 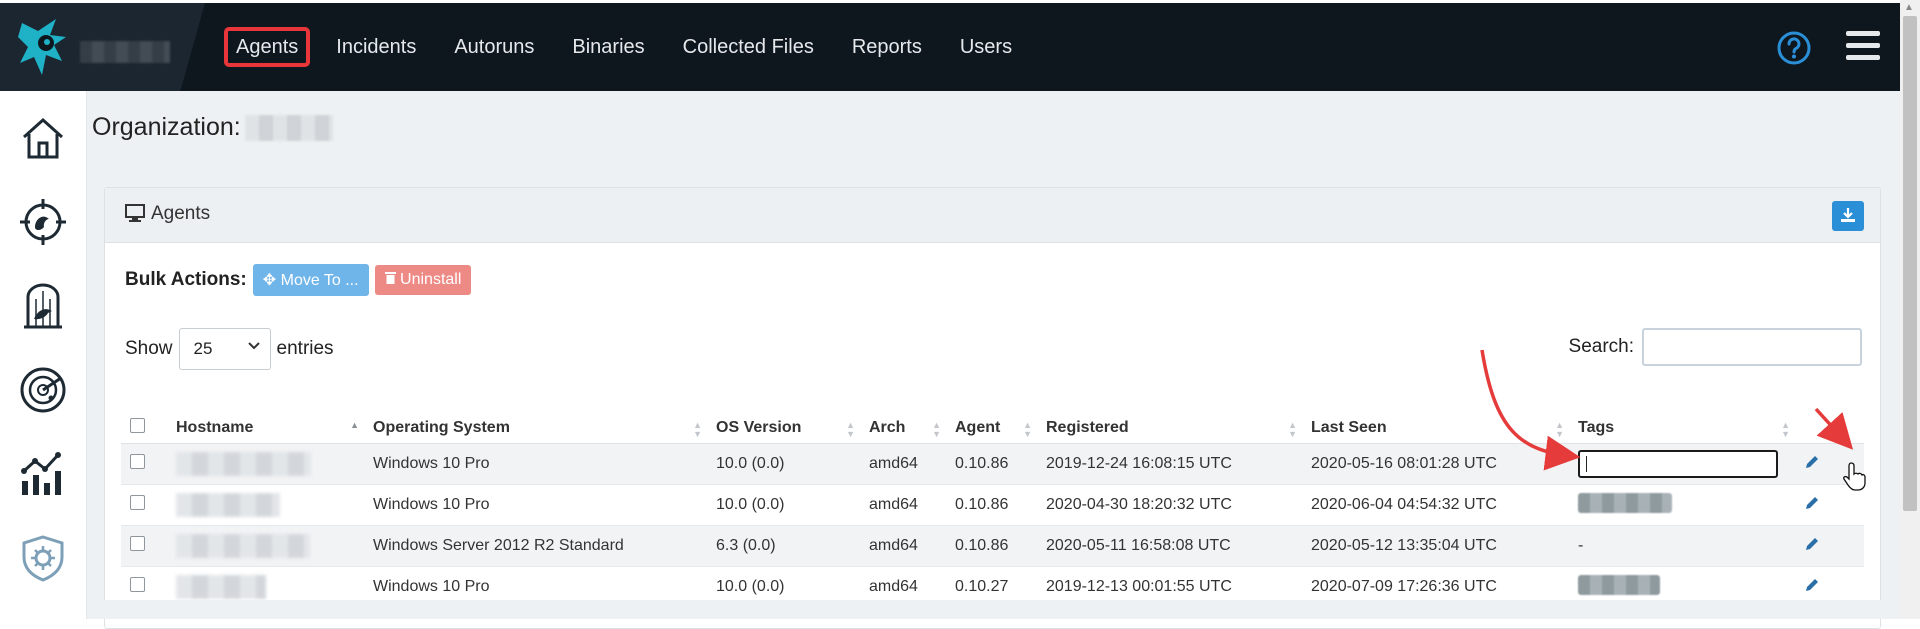 I want to click on stats-chart-icon, so click(x=43, y=474).